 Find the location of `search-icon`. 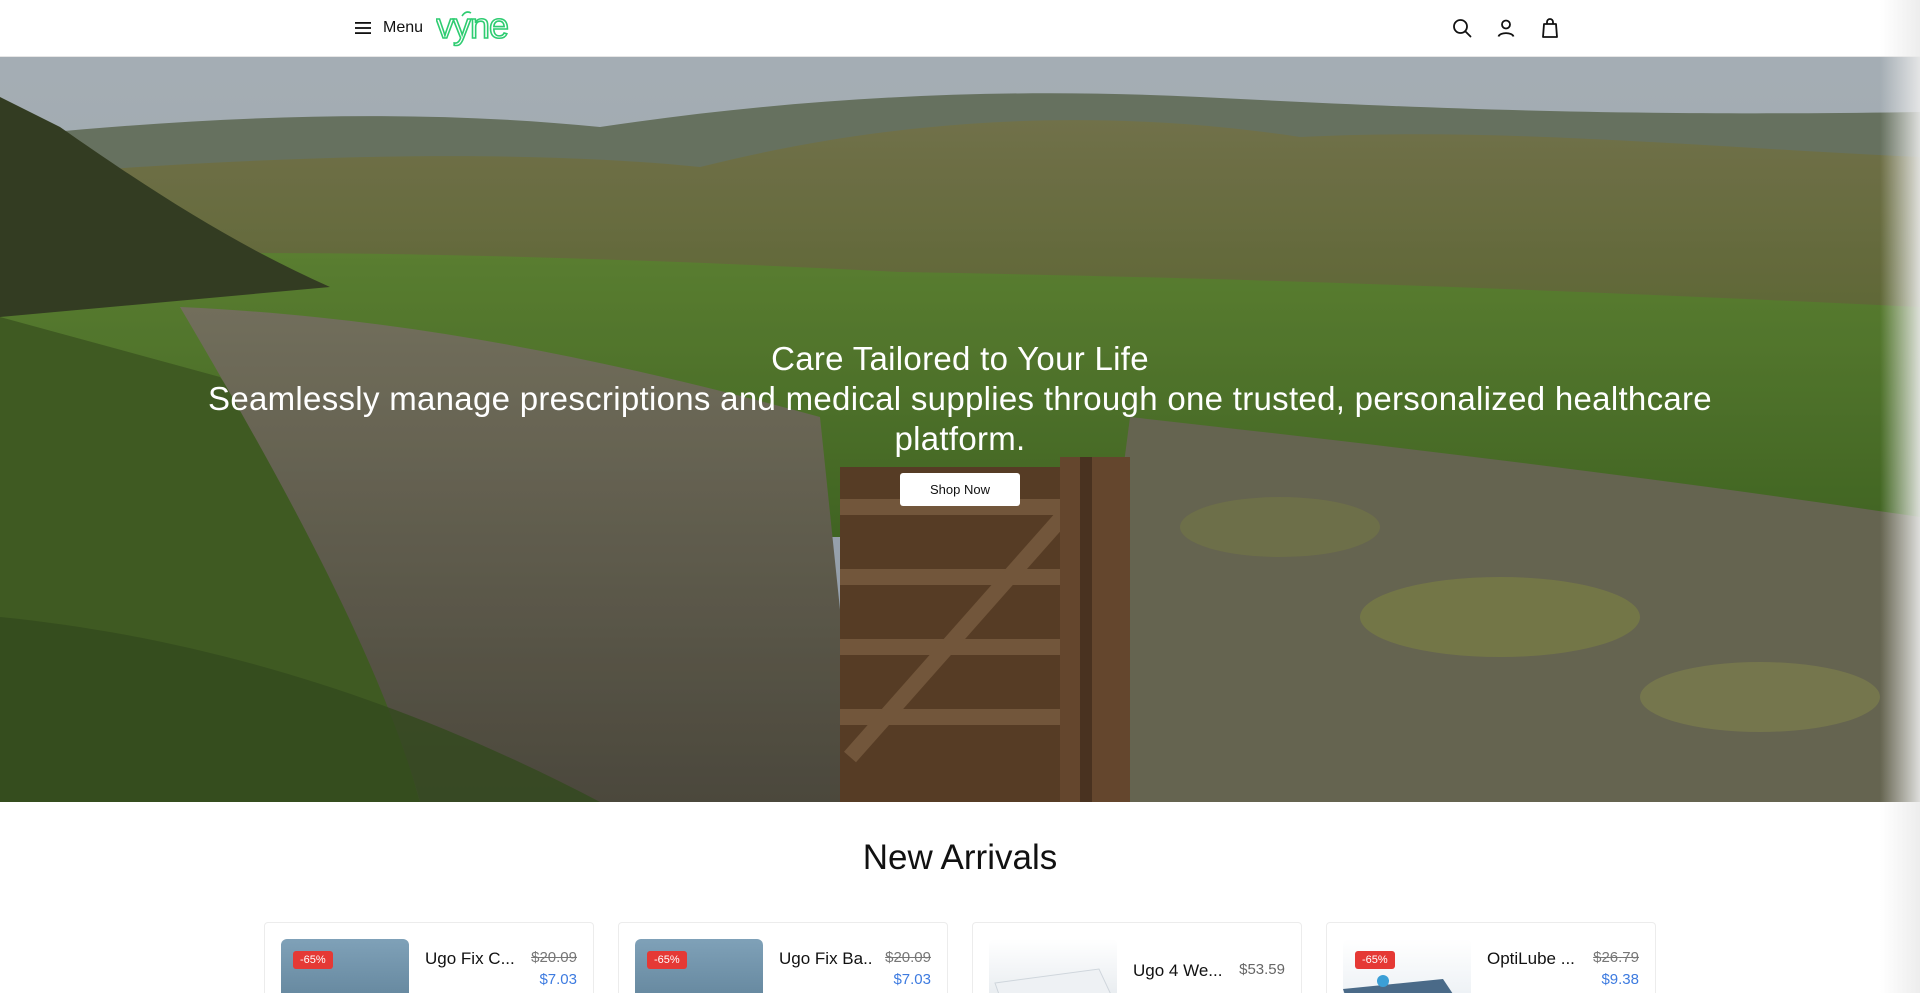

search-icon is located at coordinates (1462, 28).